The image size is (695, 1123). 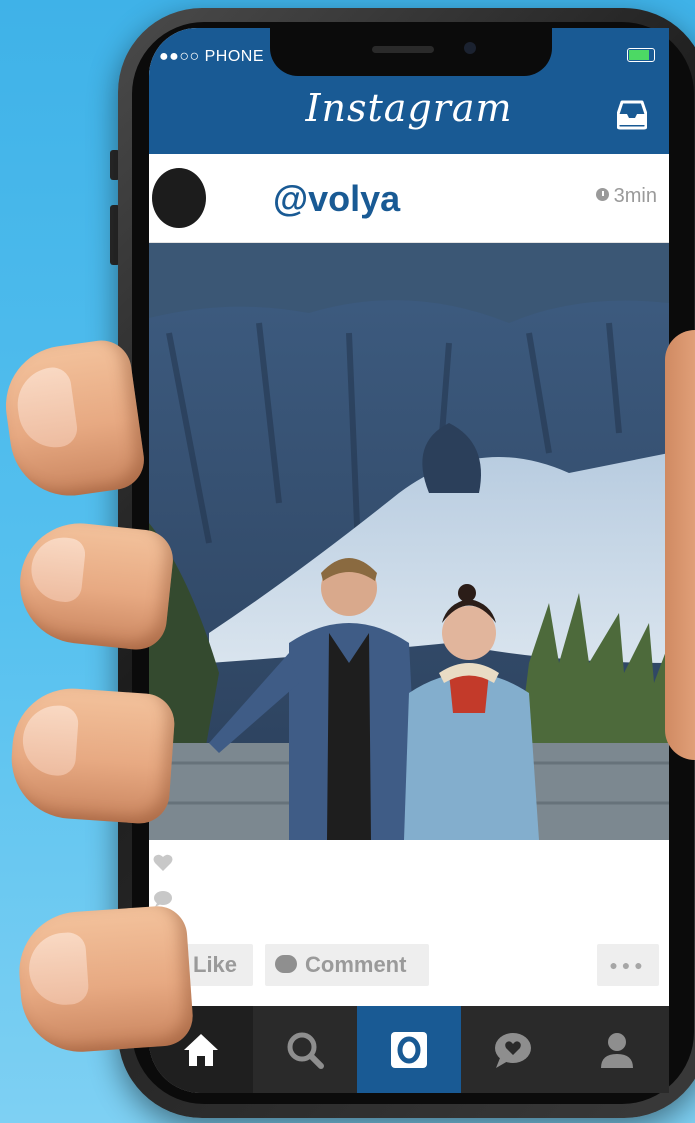 I want to click on battery-icon, so click(x=641, y=55).